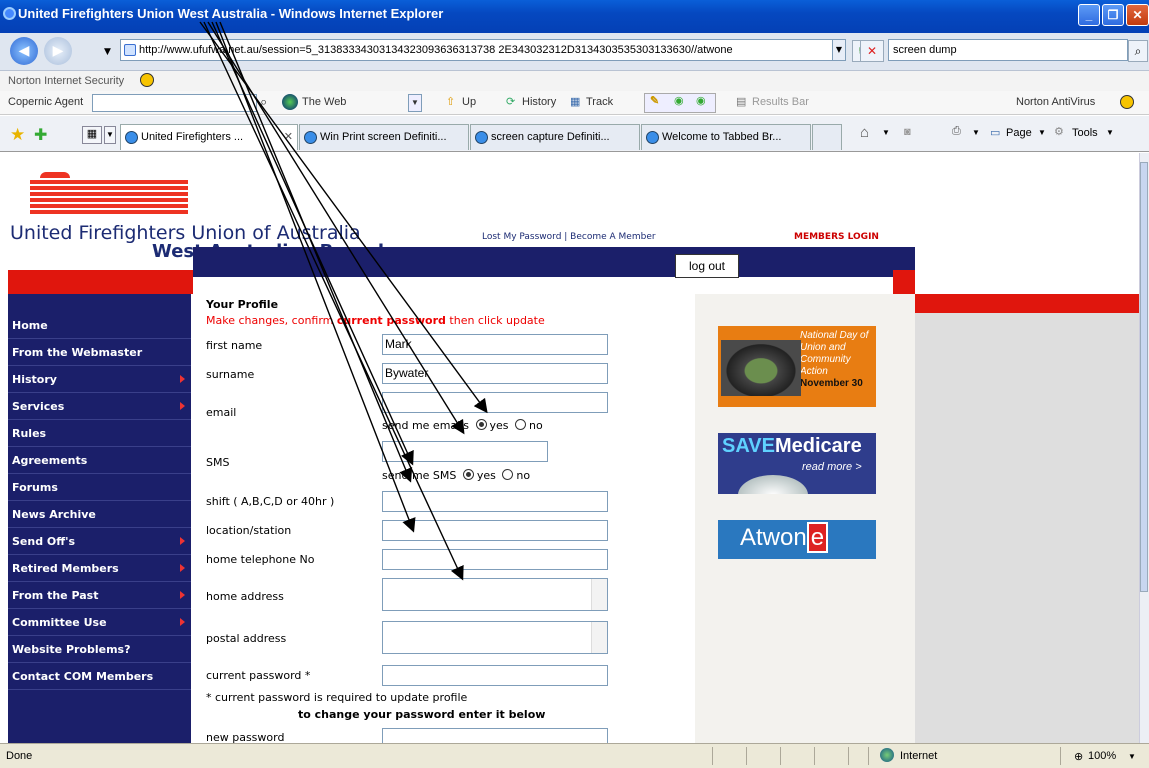 This screenshot has width=1149, height=768. I want to click on home-phone-input, so click(495, 559).